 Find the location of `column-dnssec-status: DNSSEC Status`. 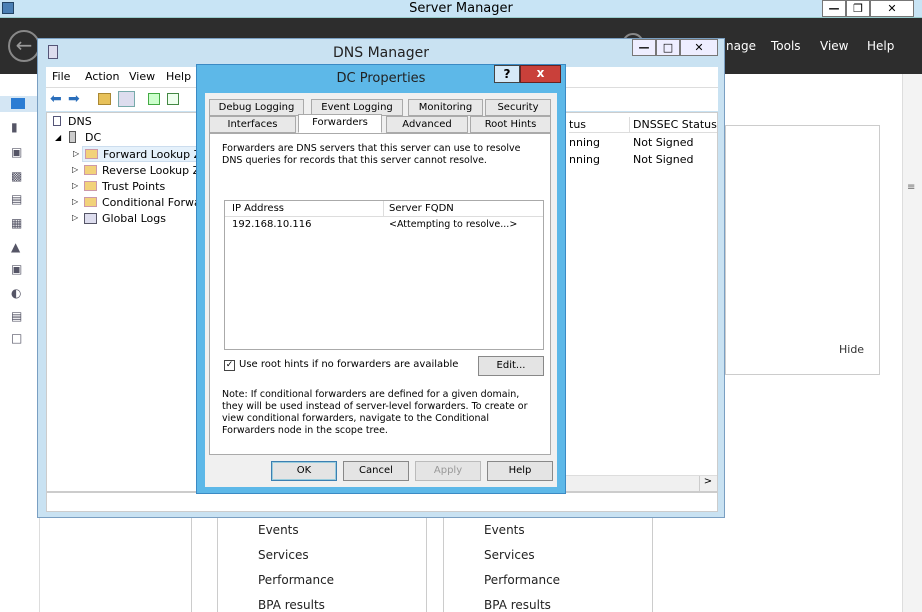

column-dnssec-status: DNSSEC Status is located at coordinates (675, 124).